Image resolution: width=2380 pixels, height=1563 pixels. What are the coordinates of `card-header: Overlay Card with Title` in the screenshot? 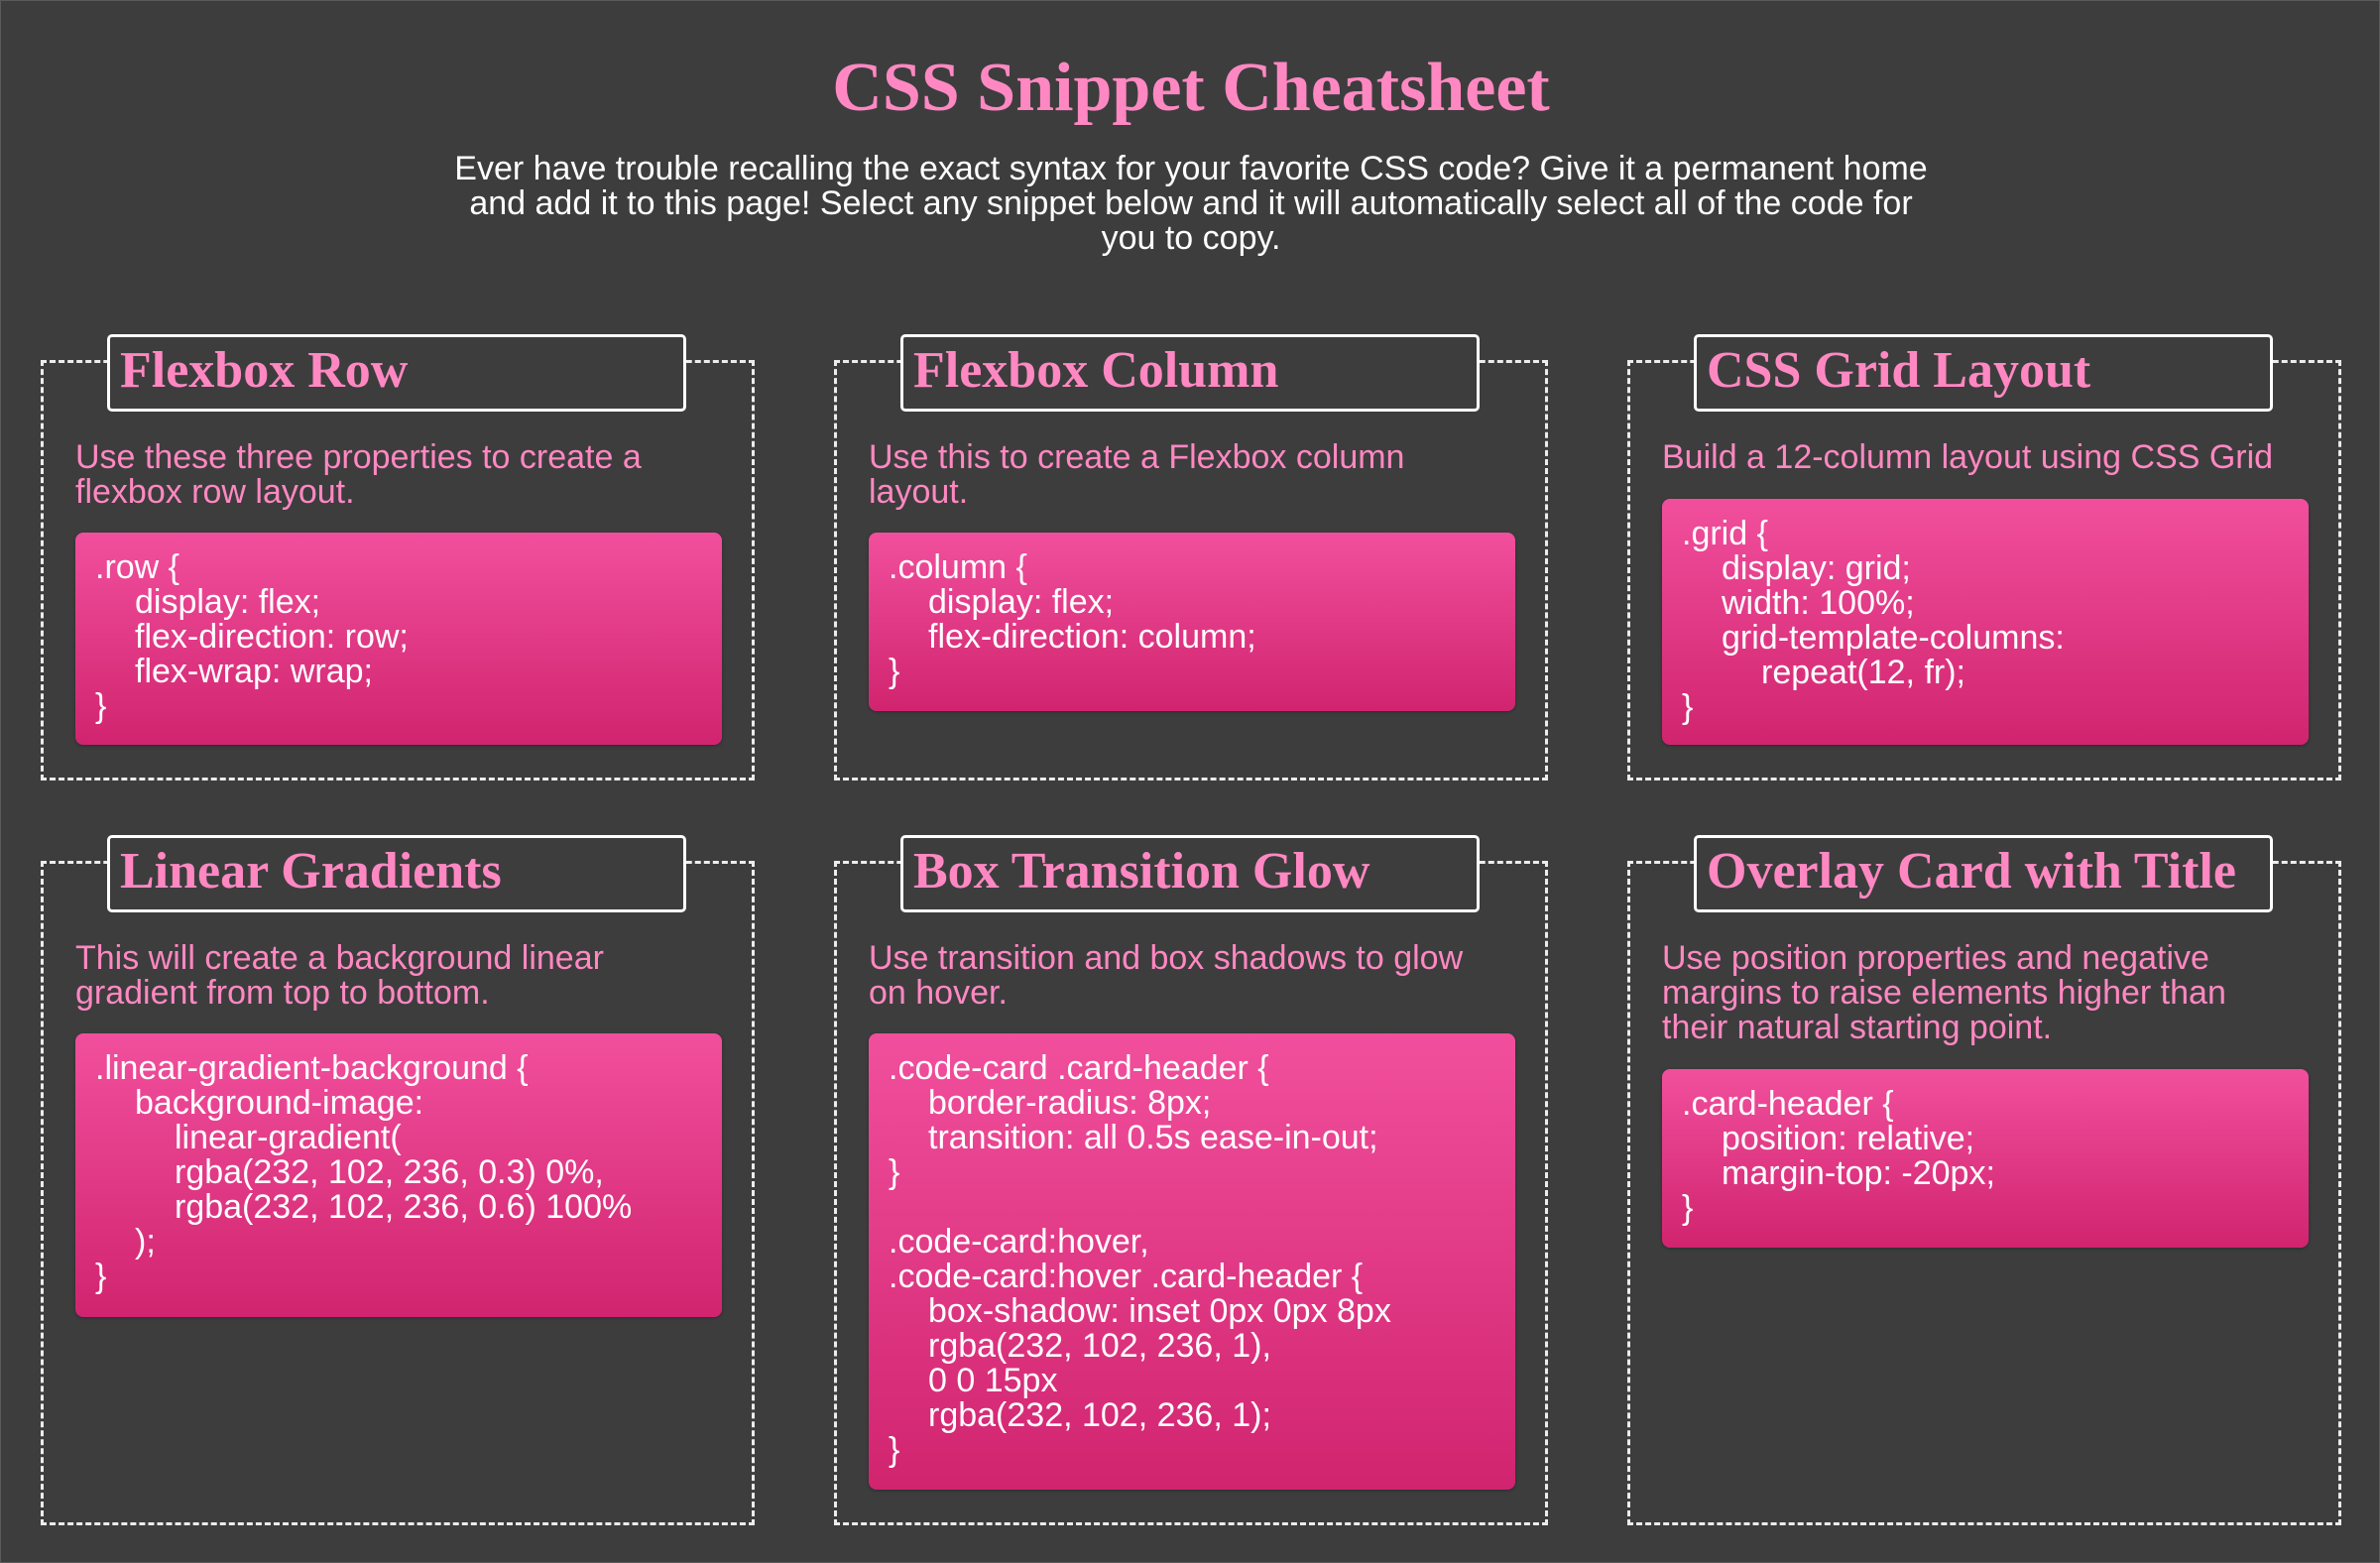 It's located at (1983, 873).